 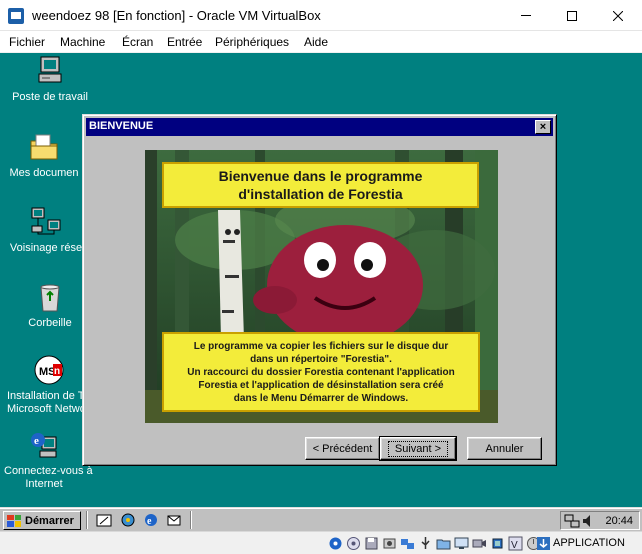 I want to click on desktop-icon-label-line2: Microsoft Netwo, so click(x=46, y=409).